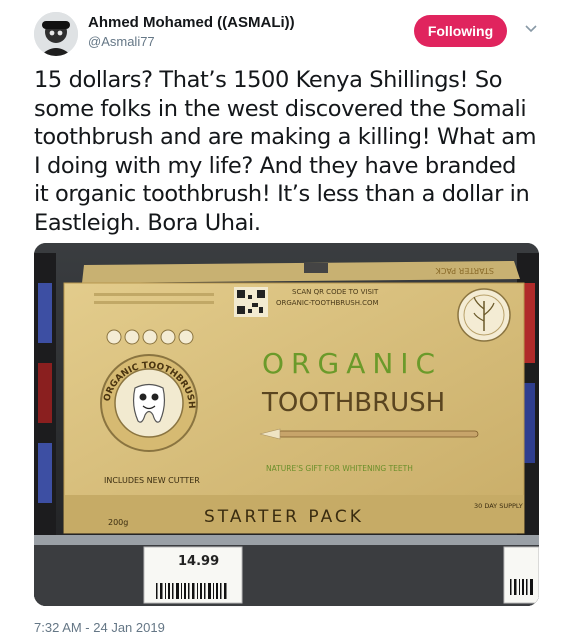 The height and width of the screenshot is (638, 571). What do you see at coordinates (198, 561) in the screenshot?
I see `price-text: 14.99` at bounding box center [198, 561].